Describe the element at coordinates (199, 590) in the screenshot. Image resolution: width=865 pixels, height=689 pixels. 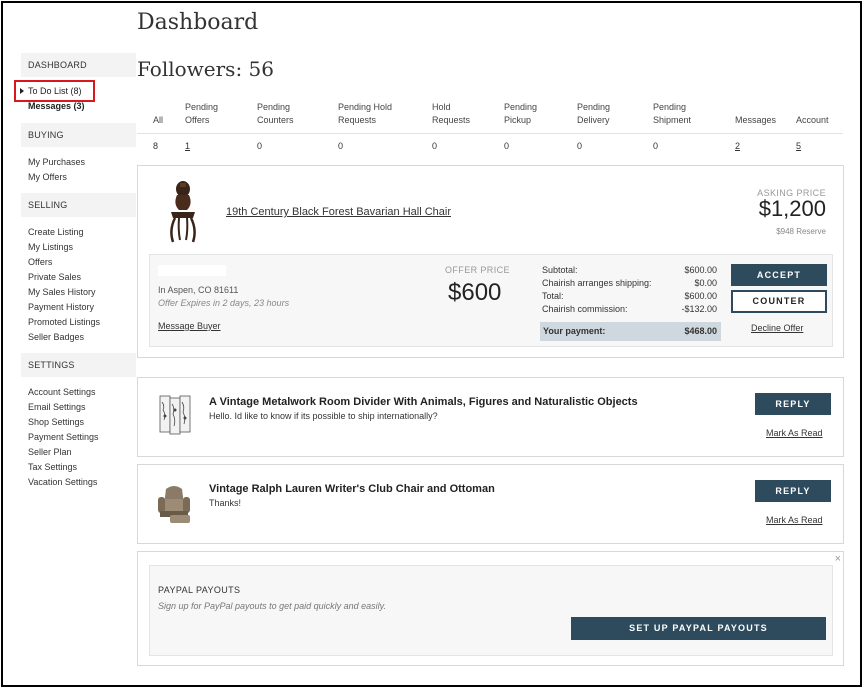
I see `paypal-payouts-title: PAYPAL PAYOUTS` at that location.